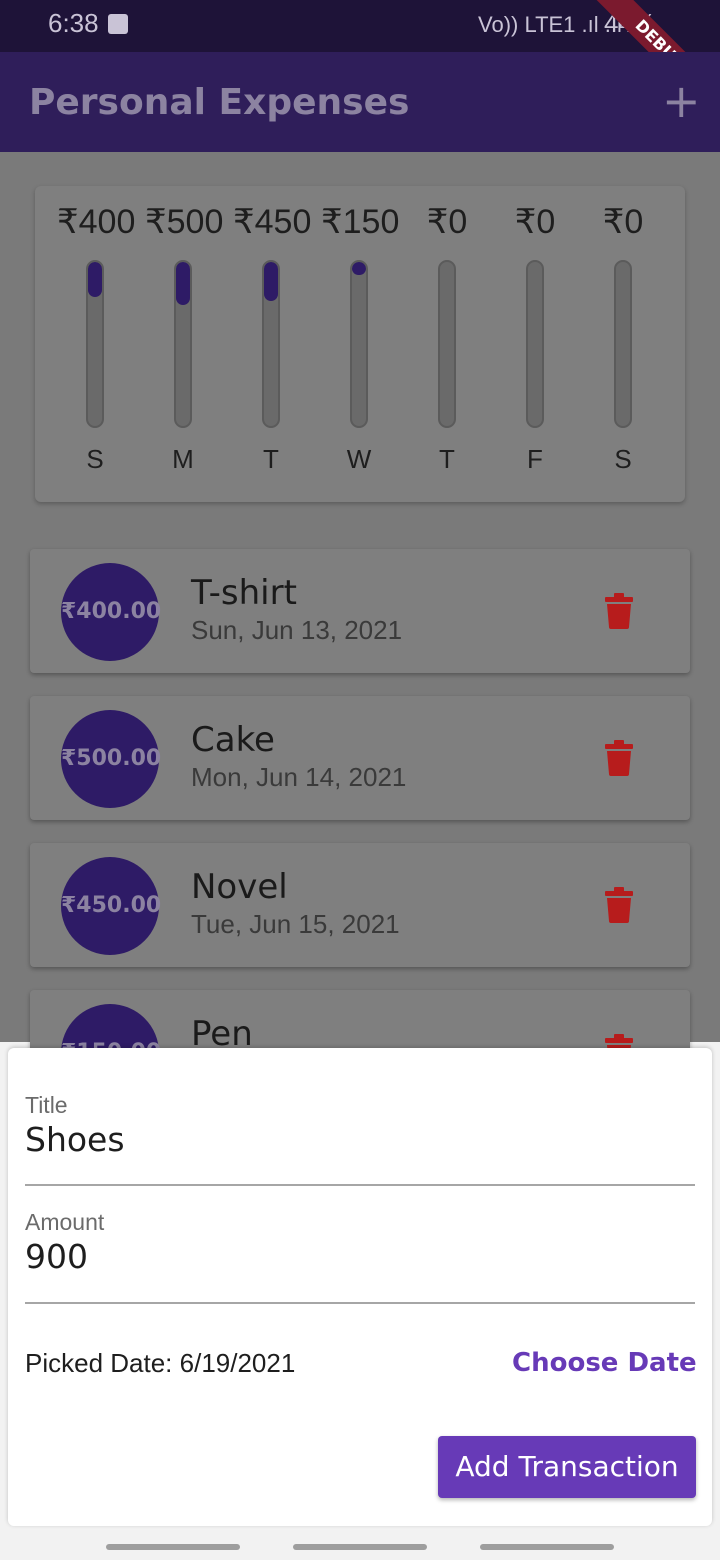 This screenshot has width=720, height=1560. Describe the element at coordinates (75, 1139) in the screenshot. I see `title-field-value: Shoes` at that location.